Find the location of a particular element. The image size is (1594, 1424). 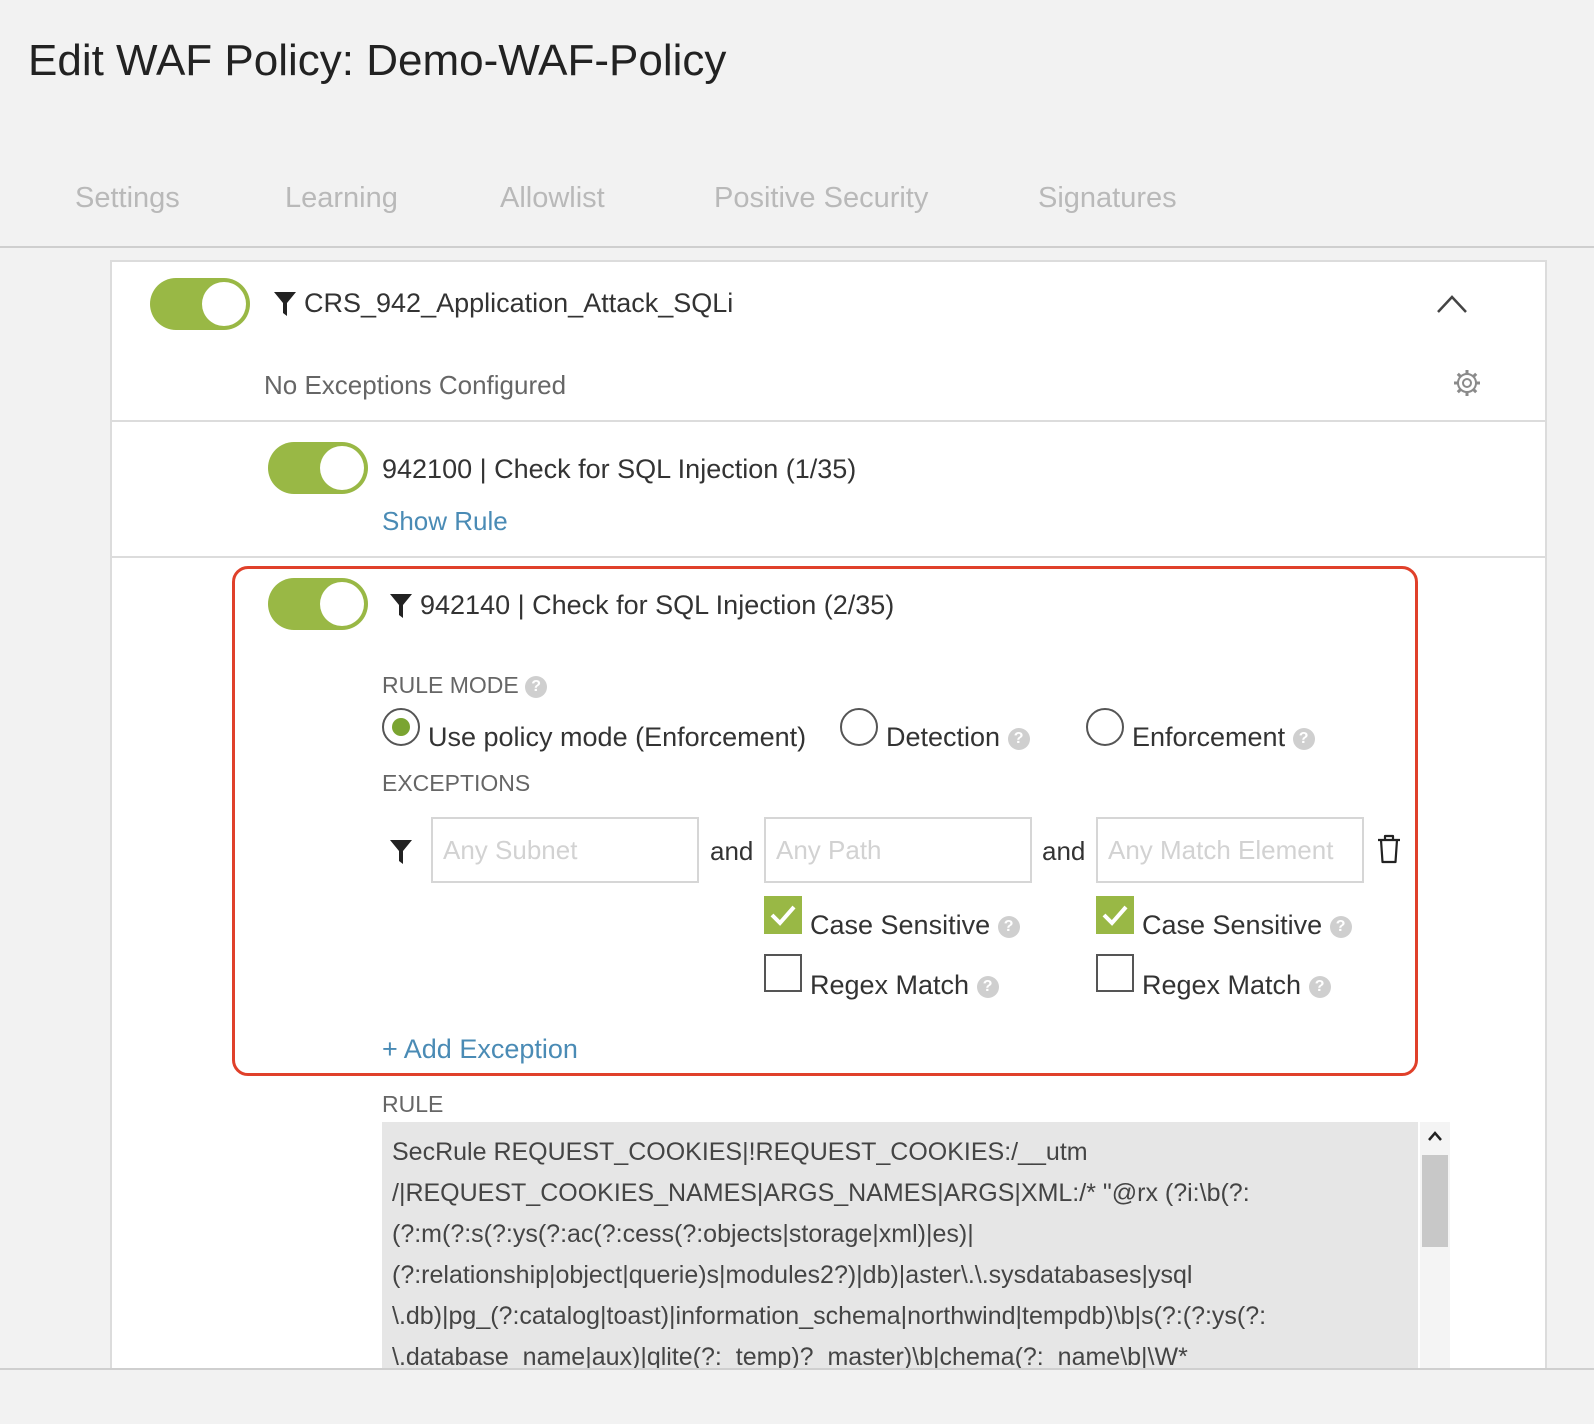

tab-signatures: Signatures is located at coordinates (1107, 198).